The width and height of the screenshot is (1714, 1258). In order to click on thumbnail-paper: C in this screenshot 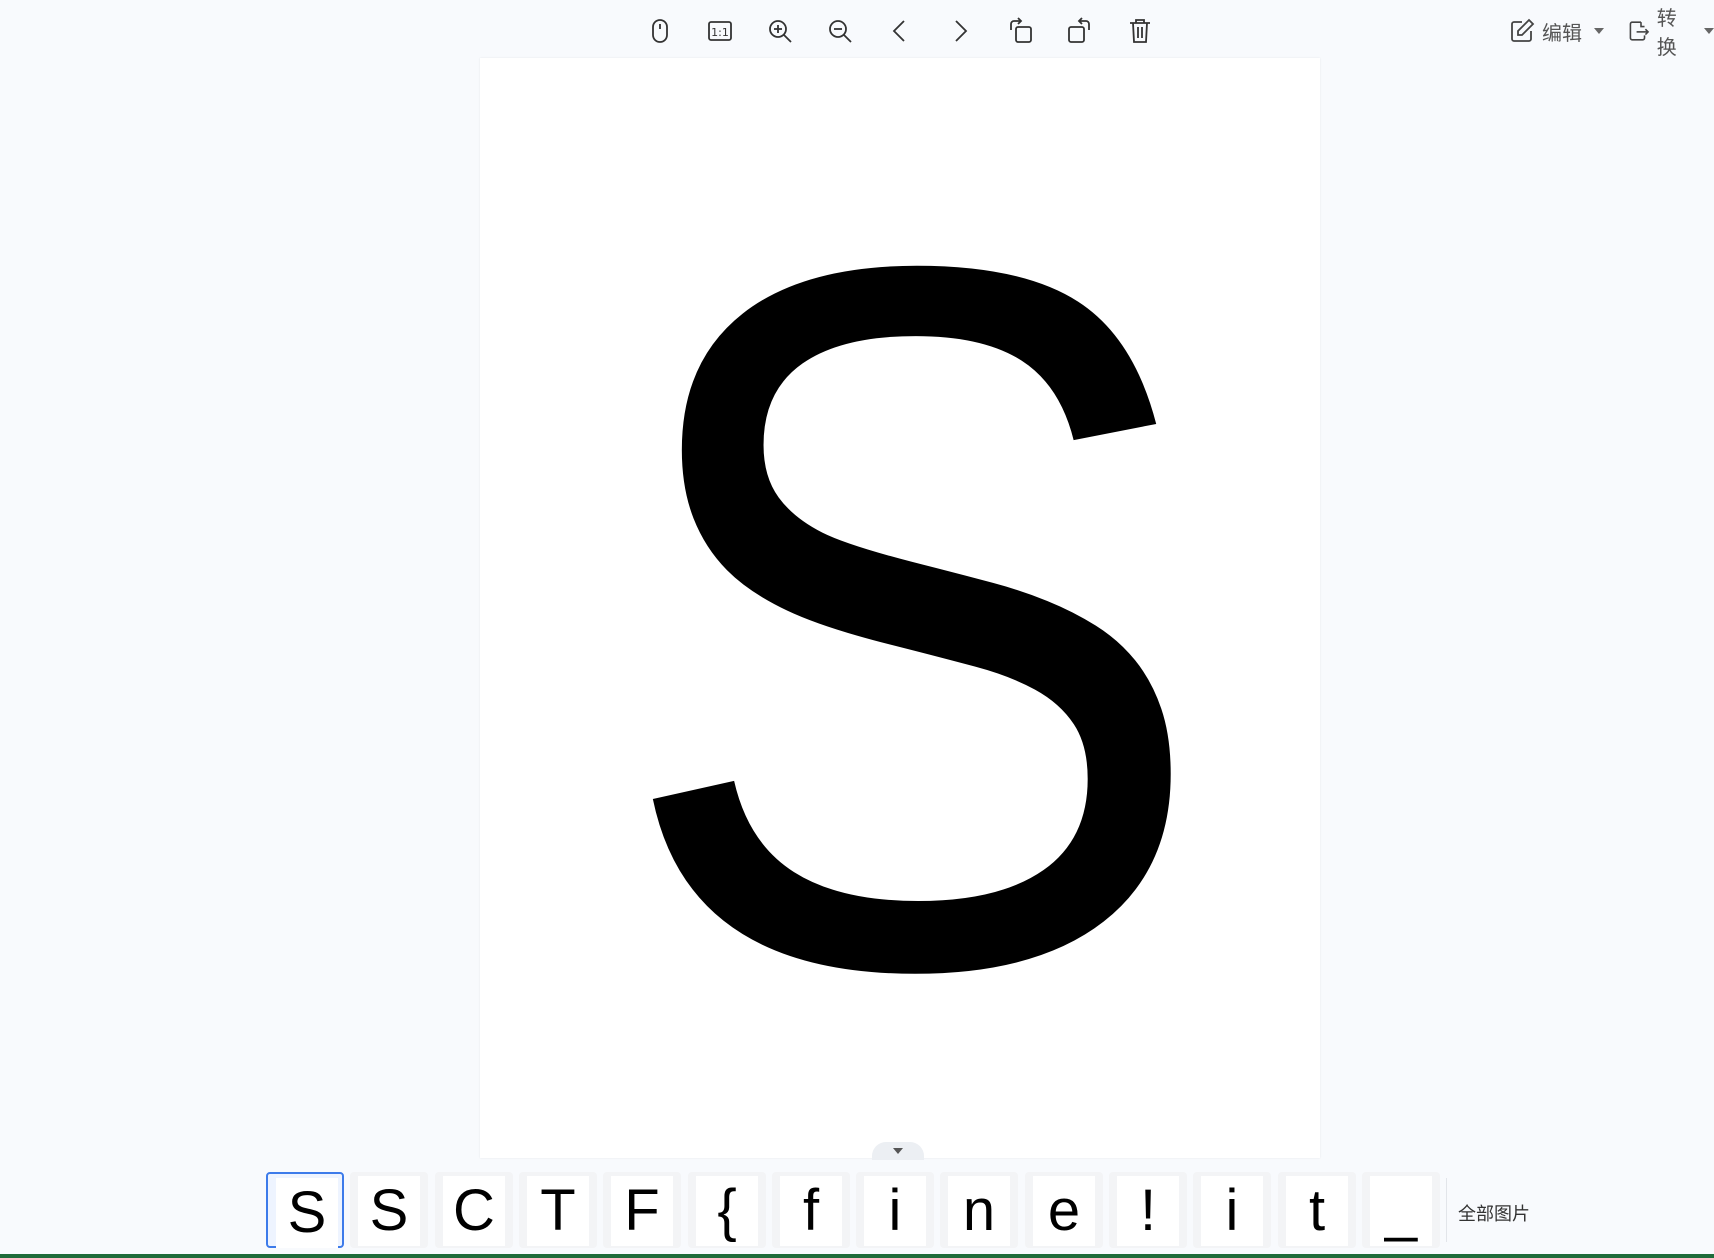, I will do `click(474, 1211)`.